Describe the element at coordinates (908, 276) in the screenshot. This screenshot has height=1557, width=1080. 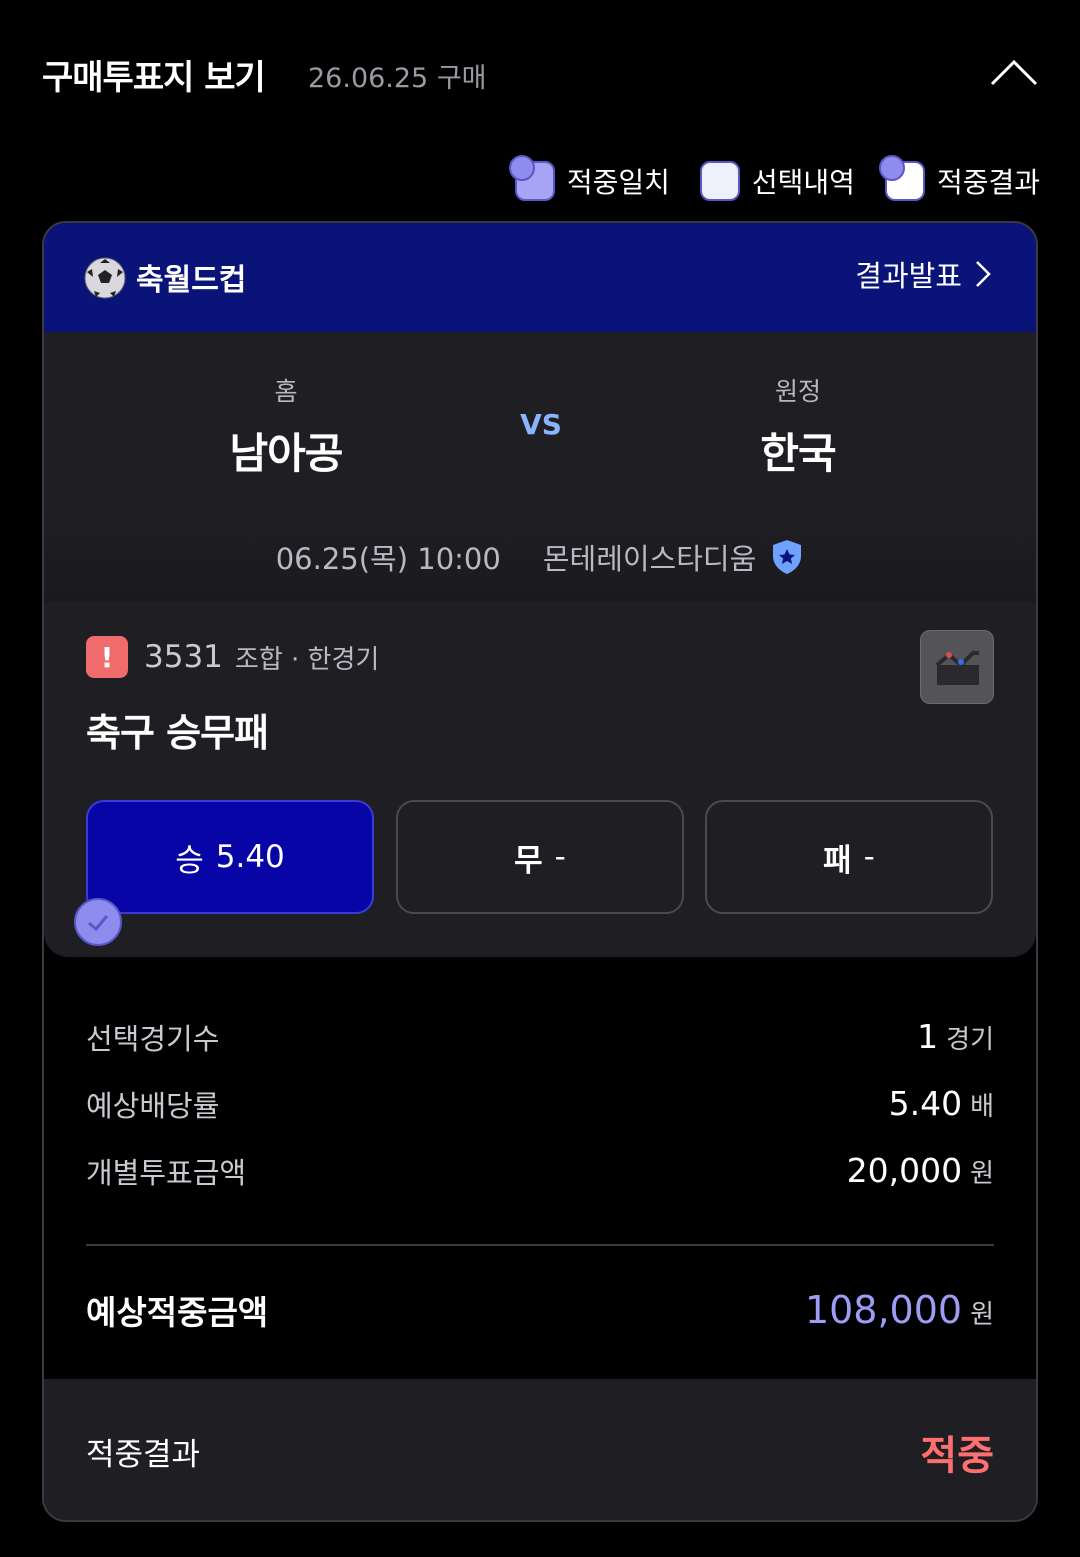
I see `result-link-label: 결과발표` at that location.